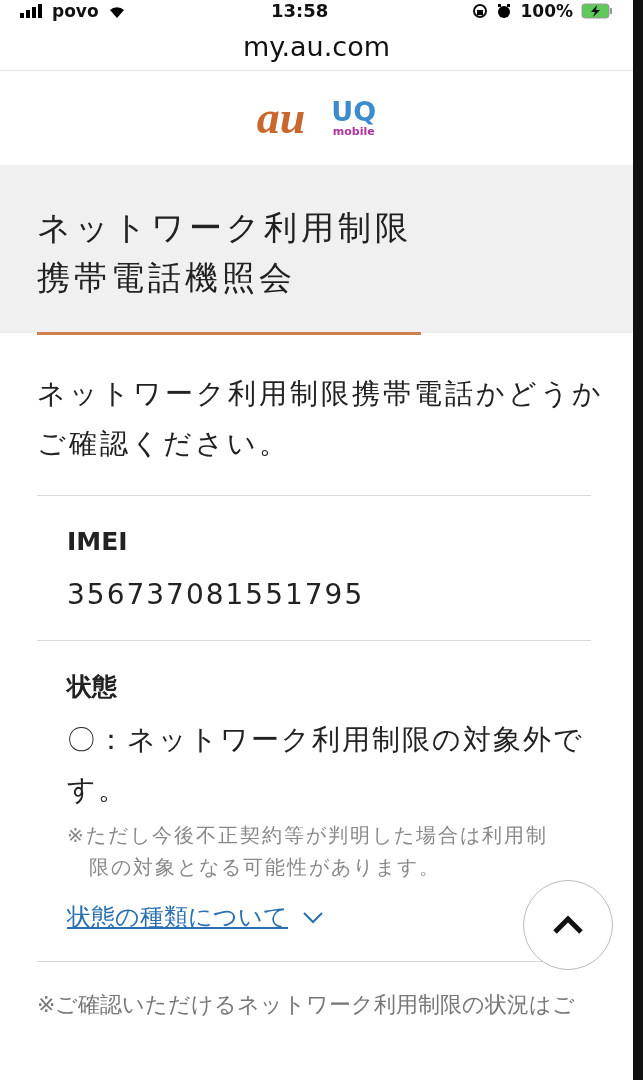 The width and height of the screenshot is (643, 1080). Describe the element at coordinates (216, 595) in the screenshot. I see `field-value: 356737081551795` at that location.